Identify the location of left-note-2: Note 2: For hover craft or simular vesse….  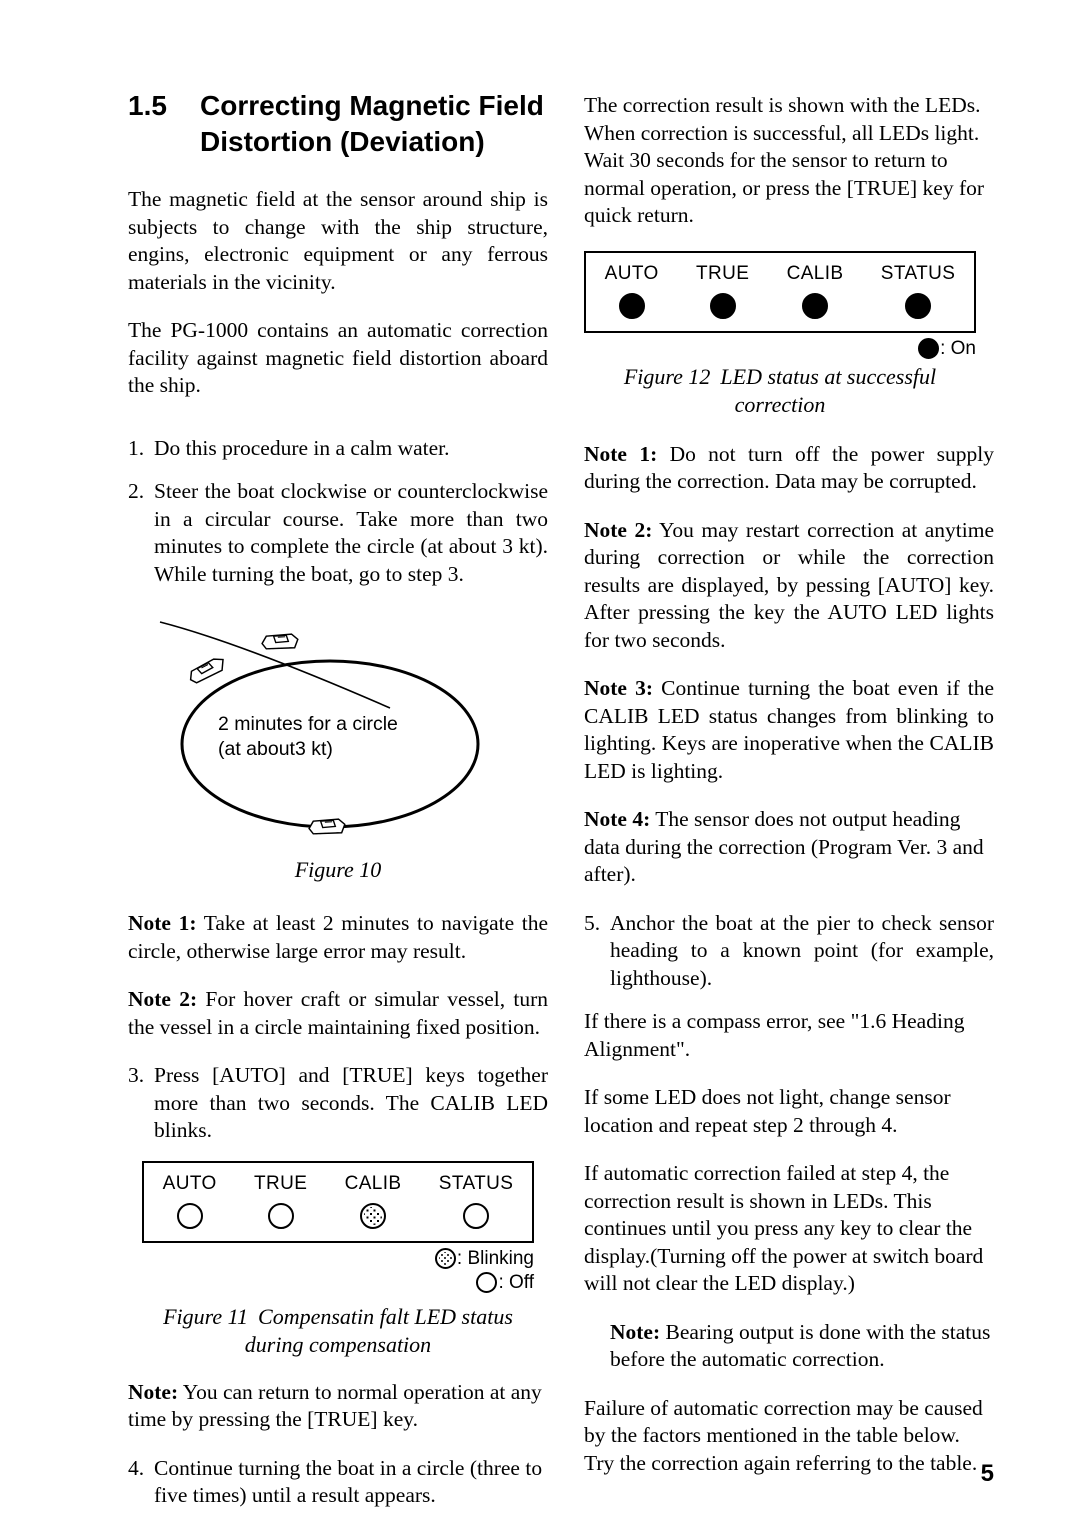
(338, 1013).